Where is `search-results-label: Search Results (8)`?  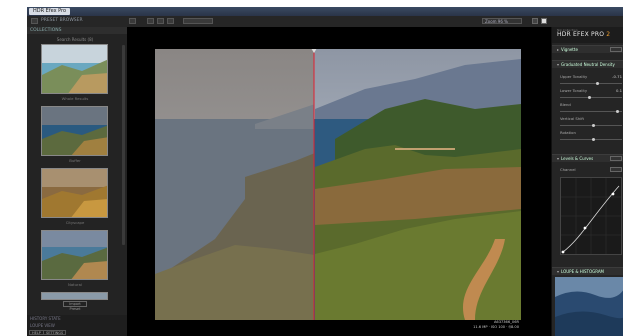
search-results-label: Search Results (8) is located at coordinates (75, 39).